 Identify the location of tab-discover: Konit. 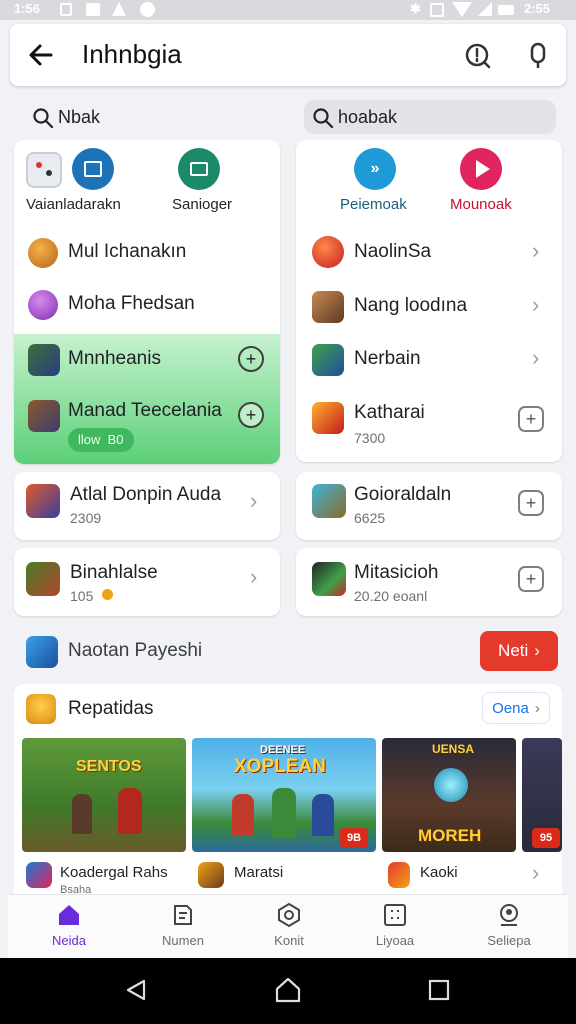
(289, 924).